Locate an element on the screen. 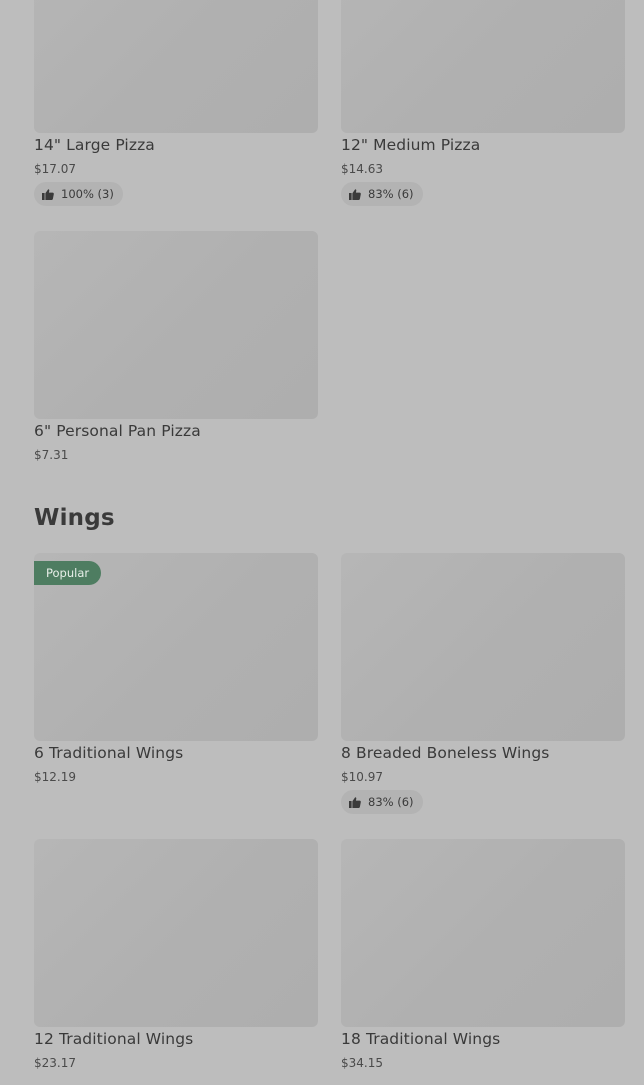 The height and width of the screenshot is (1085, 644). menu-item-card: 18 Traditional Wings $34.15 is located at coordinates (483, 954).